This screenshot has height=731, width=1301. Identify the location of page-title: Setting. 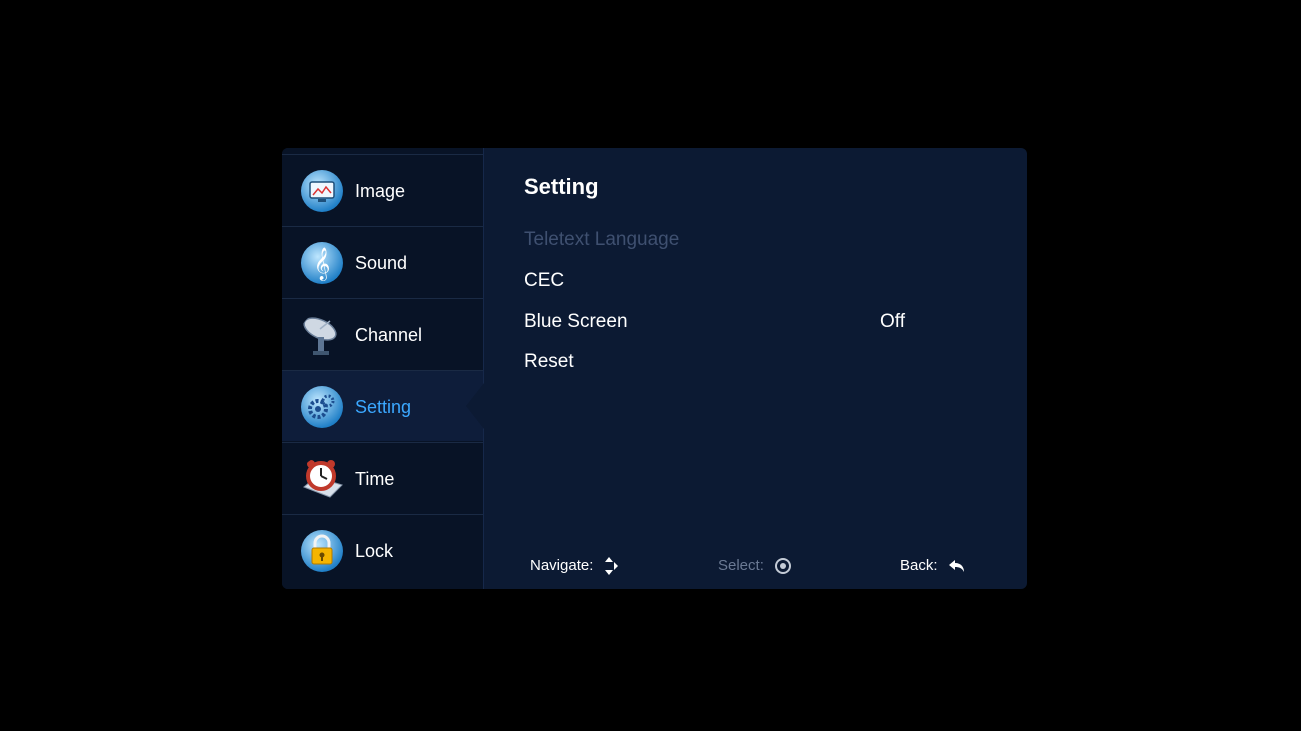
(561, 186).